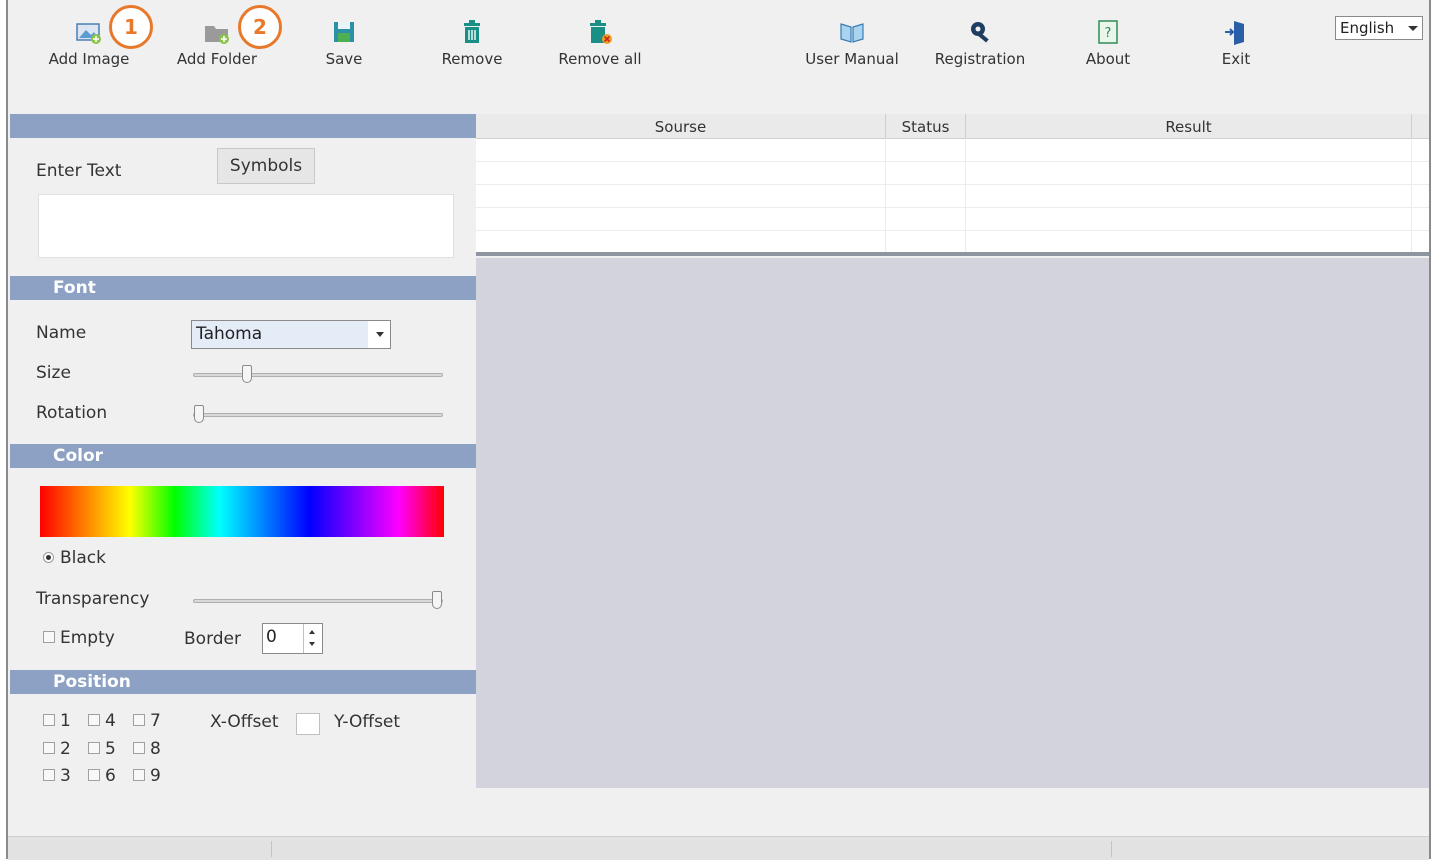 The height and width of the screenshot is (860, 1439). What do you see at coordinates (65, 721) in the screenshot?
I see `position-label-1: 1` at bounding box center [65, 721].